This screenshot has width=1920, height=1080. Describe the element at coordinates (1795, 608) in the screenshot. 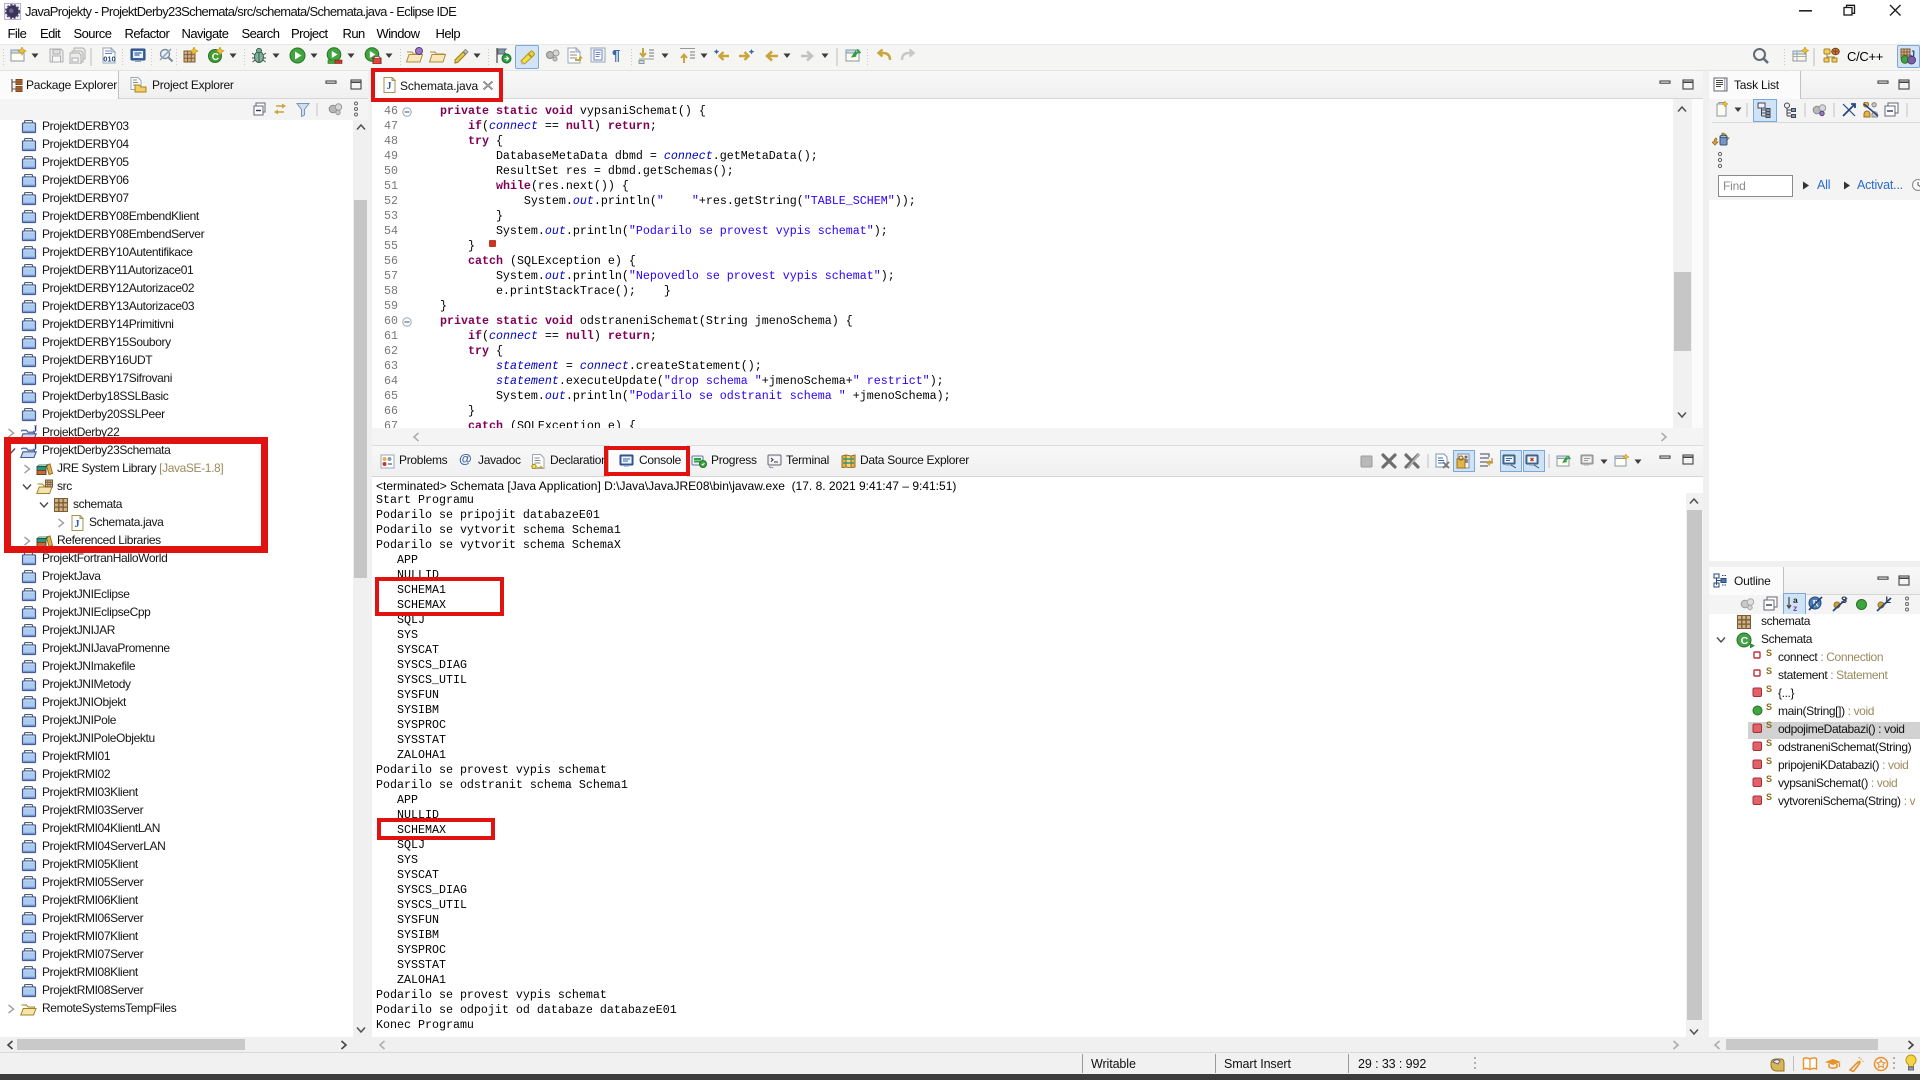

I see `svg-text: z` at that location.